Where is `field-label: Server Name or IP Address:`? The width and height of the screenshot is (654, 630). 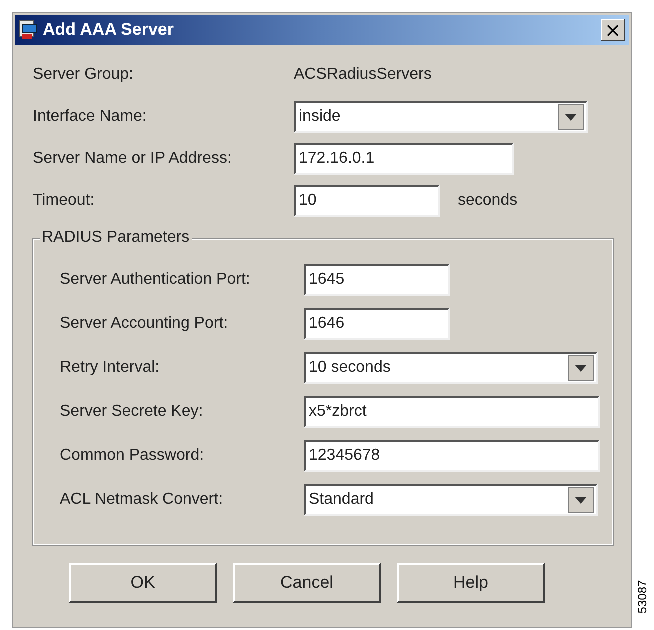
field-label: Server Name or IP Address: is located at coordinates (133, 159).